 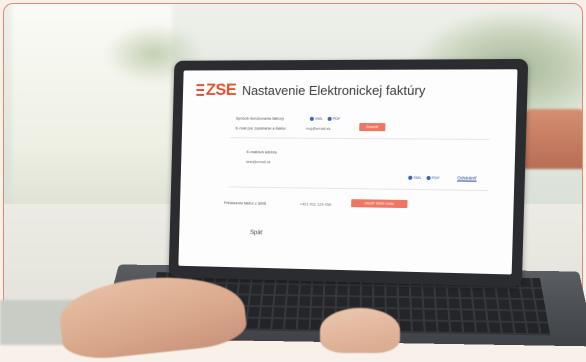 What do you see at coordinates (316, 118) in the screenshot?
I see `radio-xml: XML` at bounding box center [316, 118].